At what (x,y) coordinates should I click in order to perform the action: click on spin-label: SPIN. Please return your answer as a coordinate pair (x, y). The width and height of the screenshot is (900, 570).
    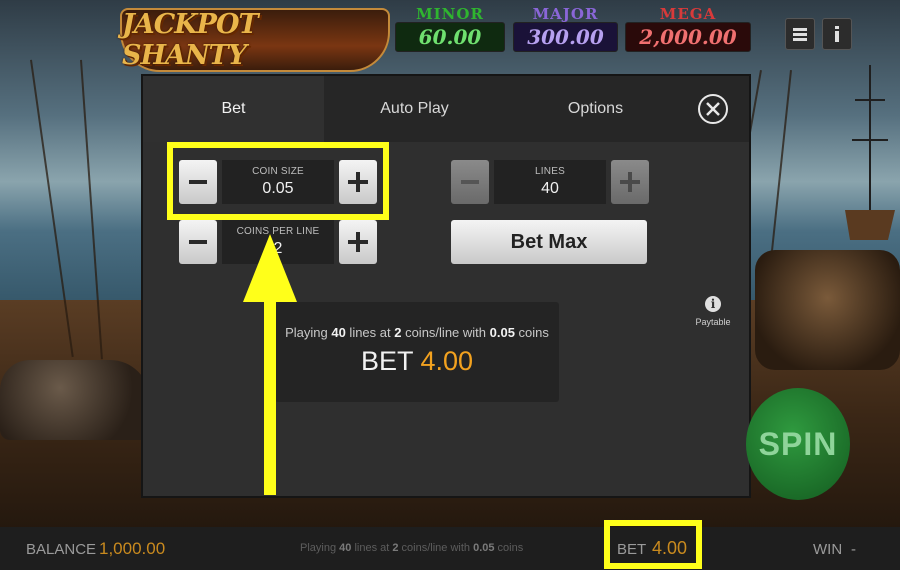
    Looking at the image, I should click on (798, 443).